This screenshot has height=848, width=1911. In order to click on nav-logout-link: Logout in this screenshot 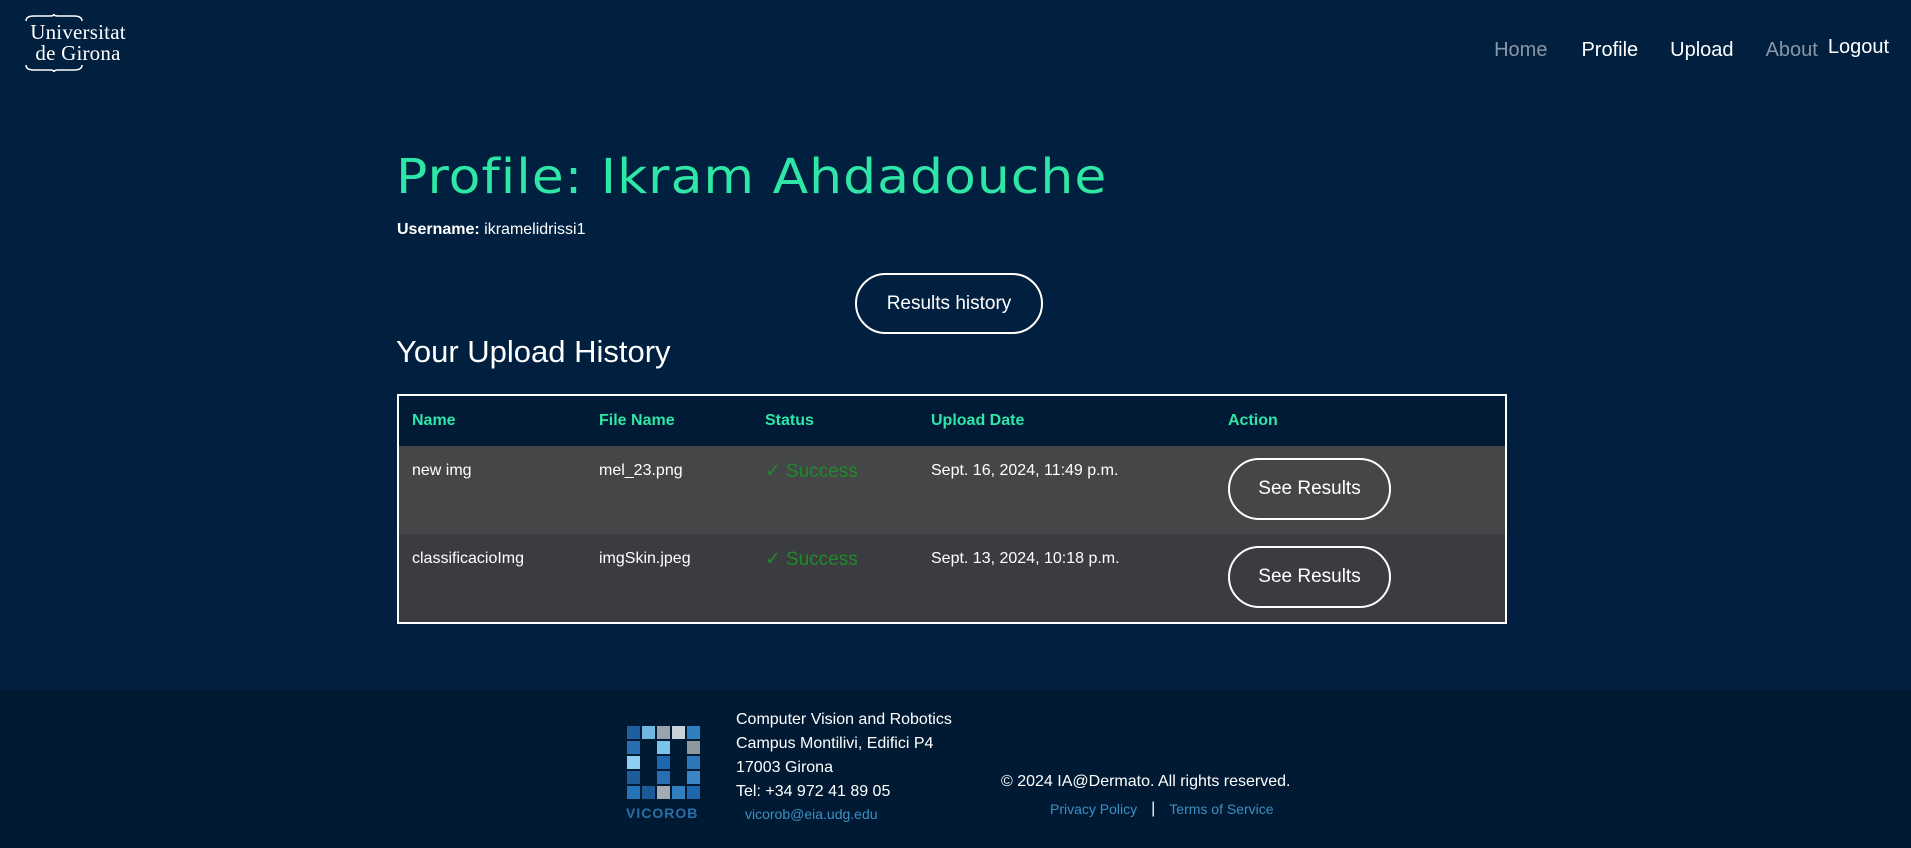, I will do `click(1858, 47)`.